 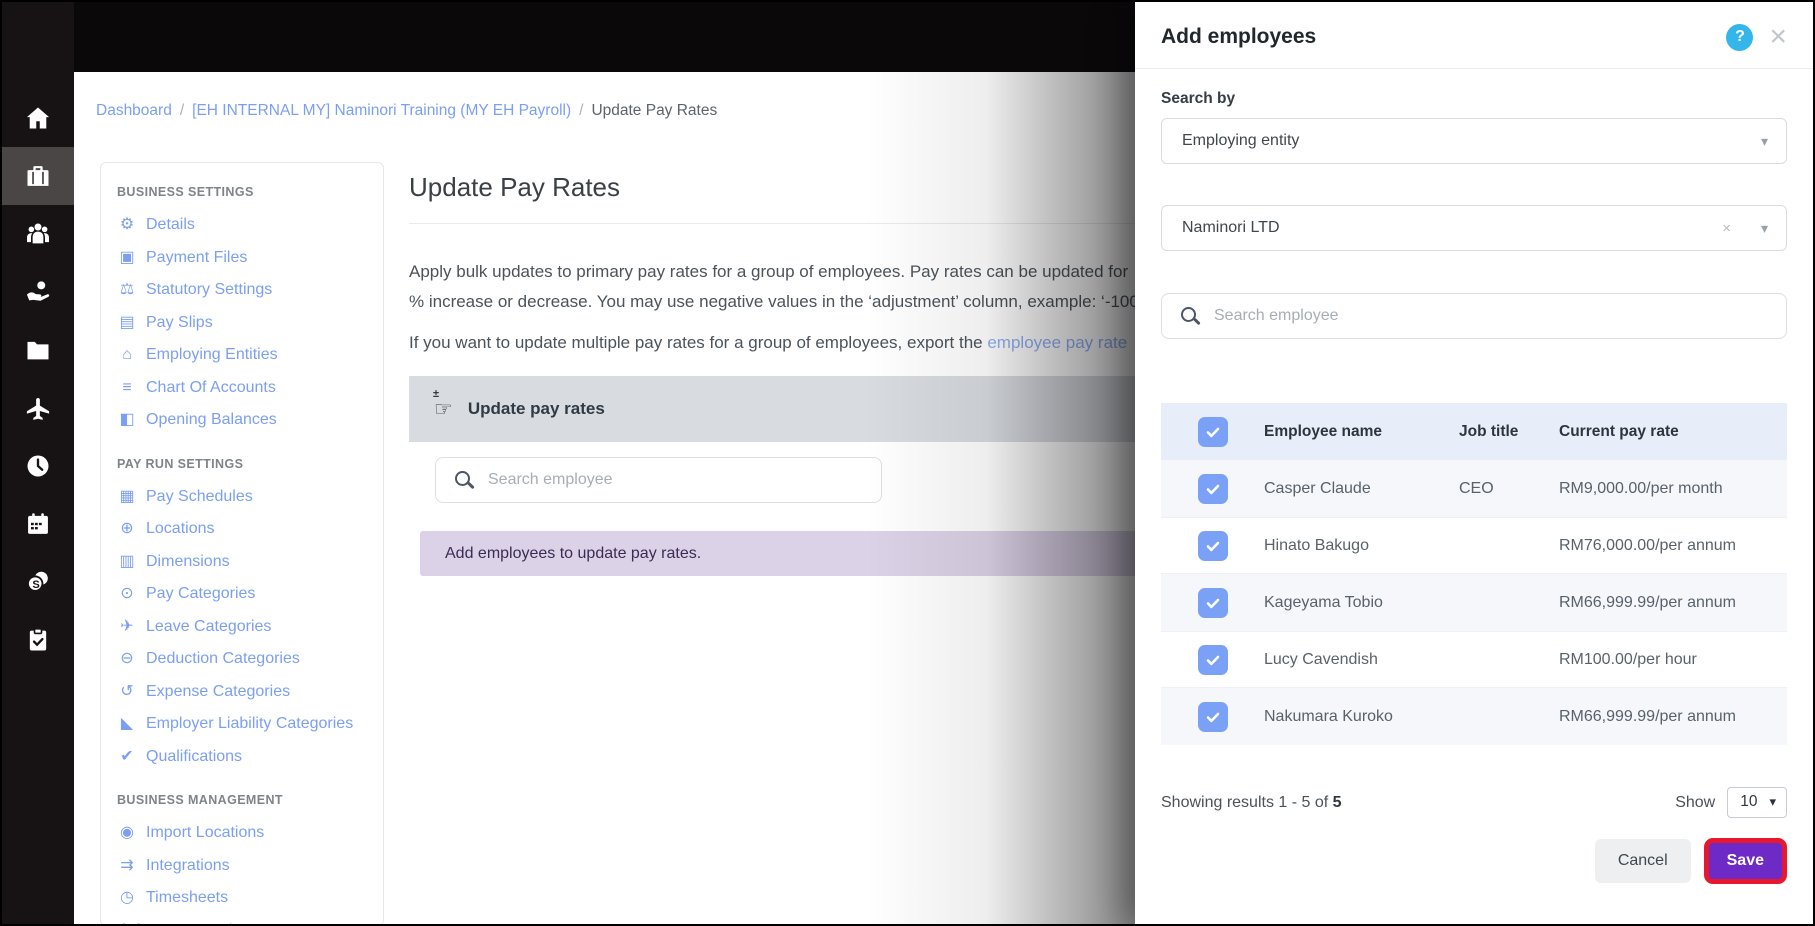 I want to click on rail-item-money: S, so click(x=38, y=582).